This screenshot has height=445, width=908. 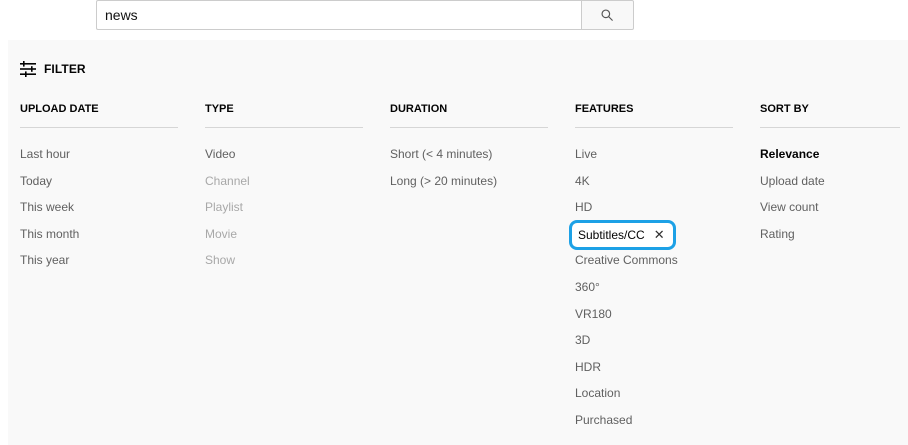 What do you see at coordinates (655, 373) in the screenshot?
I see `filter-option-hdr: HDR` at bounding box center [655, 373].